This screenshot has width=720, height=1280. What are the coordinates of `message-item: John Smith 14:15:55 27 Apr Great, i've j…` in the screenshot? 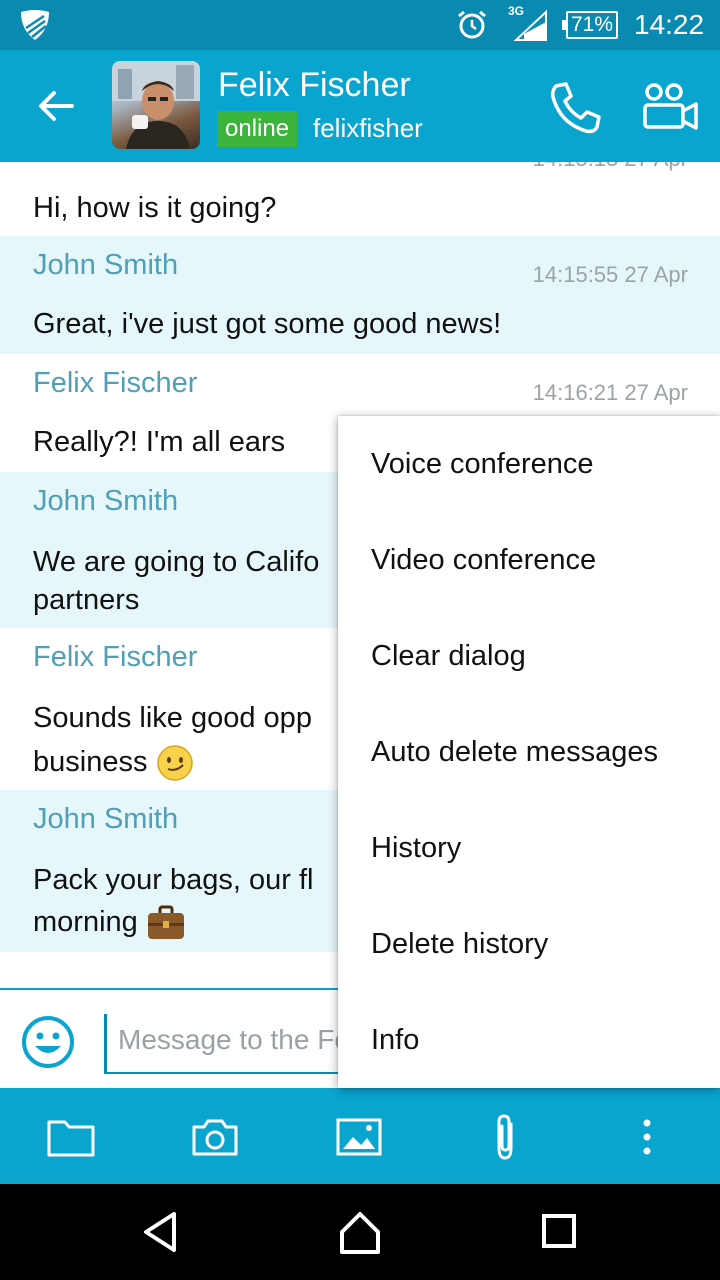 It's located at (360, 295).